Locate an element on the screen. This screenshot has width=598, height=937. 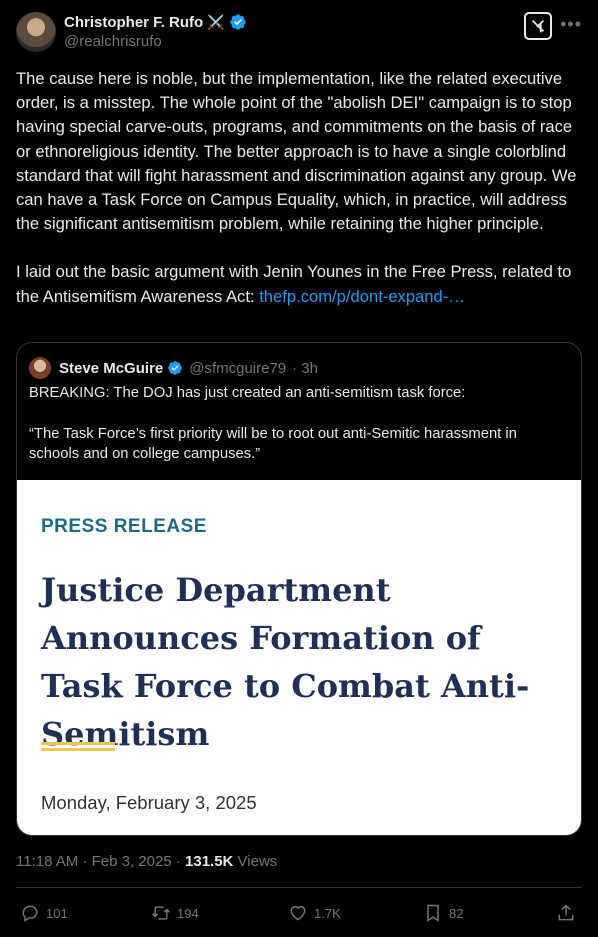
quoted-post-header: Steve McGuire @sfmcguire79 · 3h is located at coordinates (173, 368).